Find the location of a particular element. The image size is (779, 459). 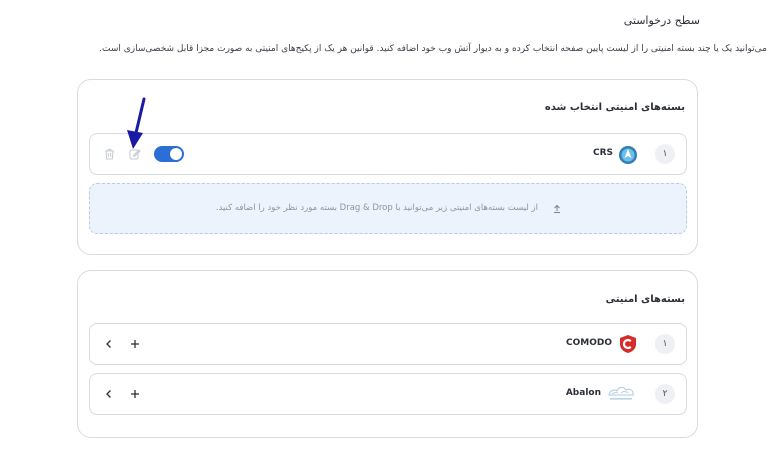

crs-logo-icon is located at coordinates (628, 155).